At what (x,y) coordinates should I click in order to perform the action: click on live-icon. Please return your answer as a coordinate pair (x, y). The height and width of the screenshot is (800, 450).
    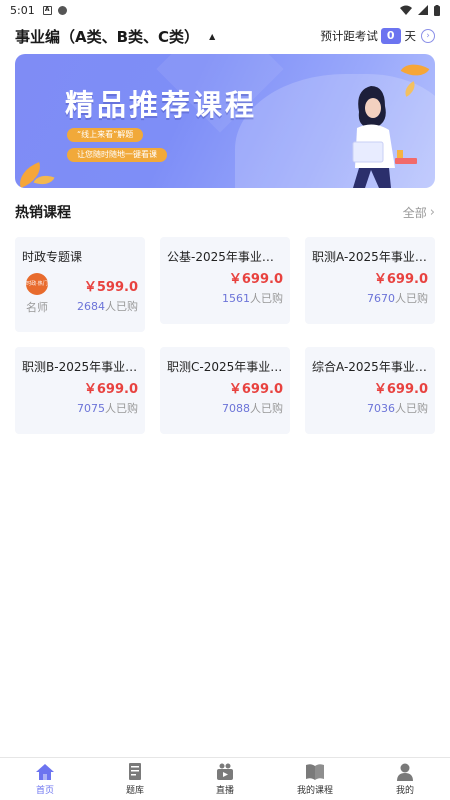
    Looking at the image, I should click on (225, 771).